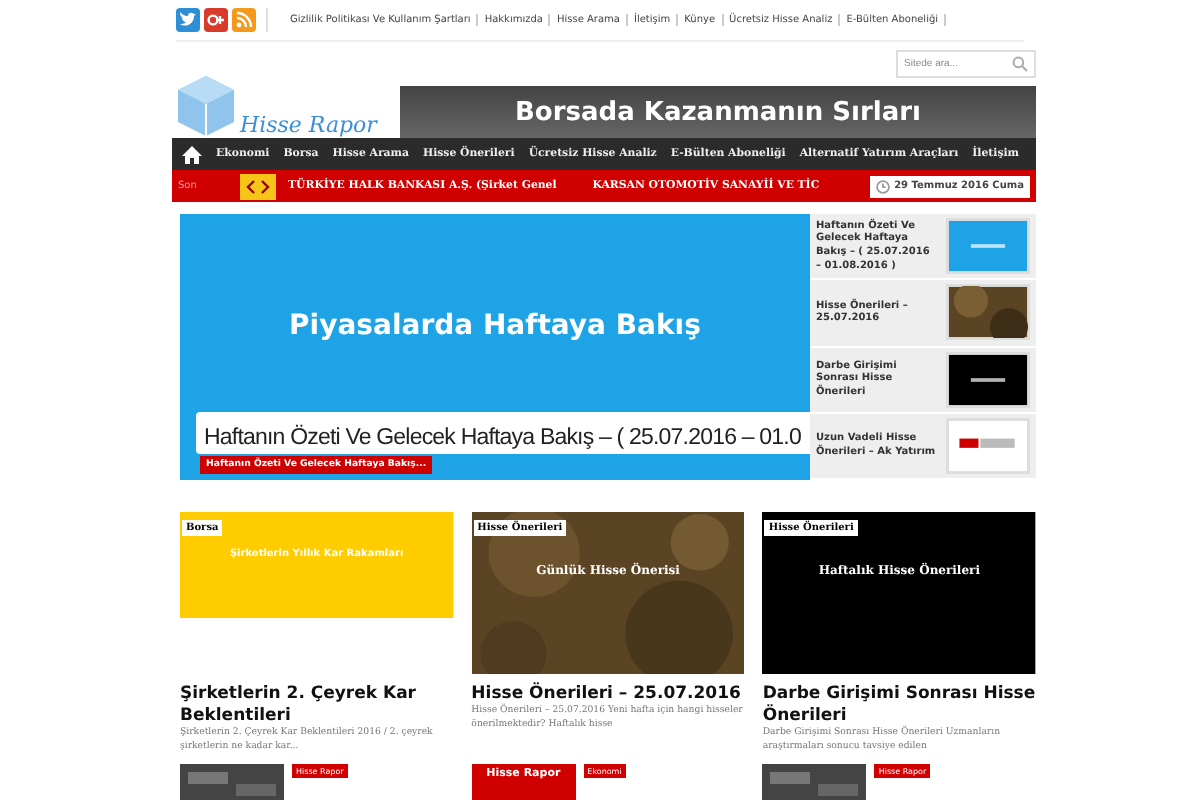 The image size is (1200, 800). What do you see at coordinates (899, 706) in the screenshot?
I see `article-title: Darbe Girişimi Sonrası Hisse Önerileri` at bounding box center [899, 706].